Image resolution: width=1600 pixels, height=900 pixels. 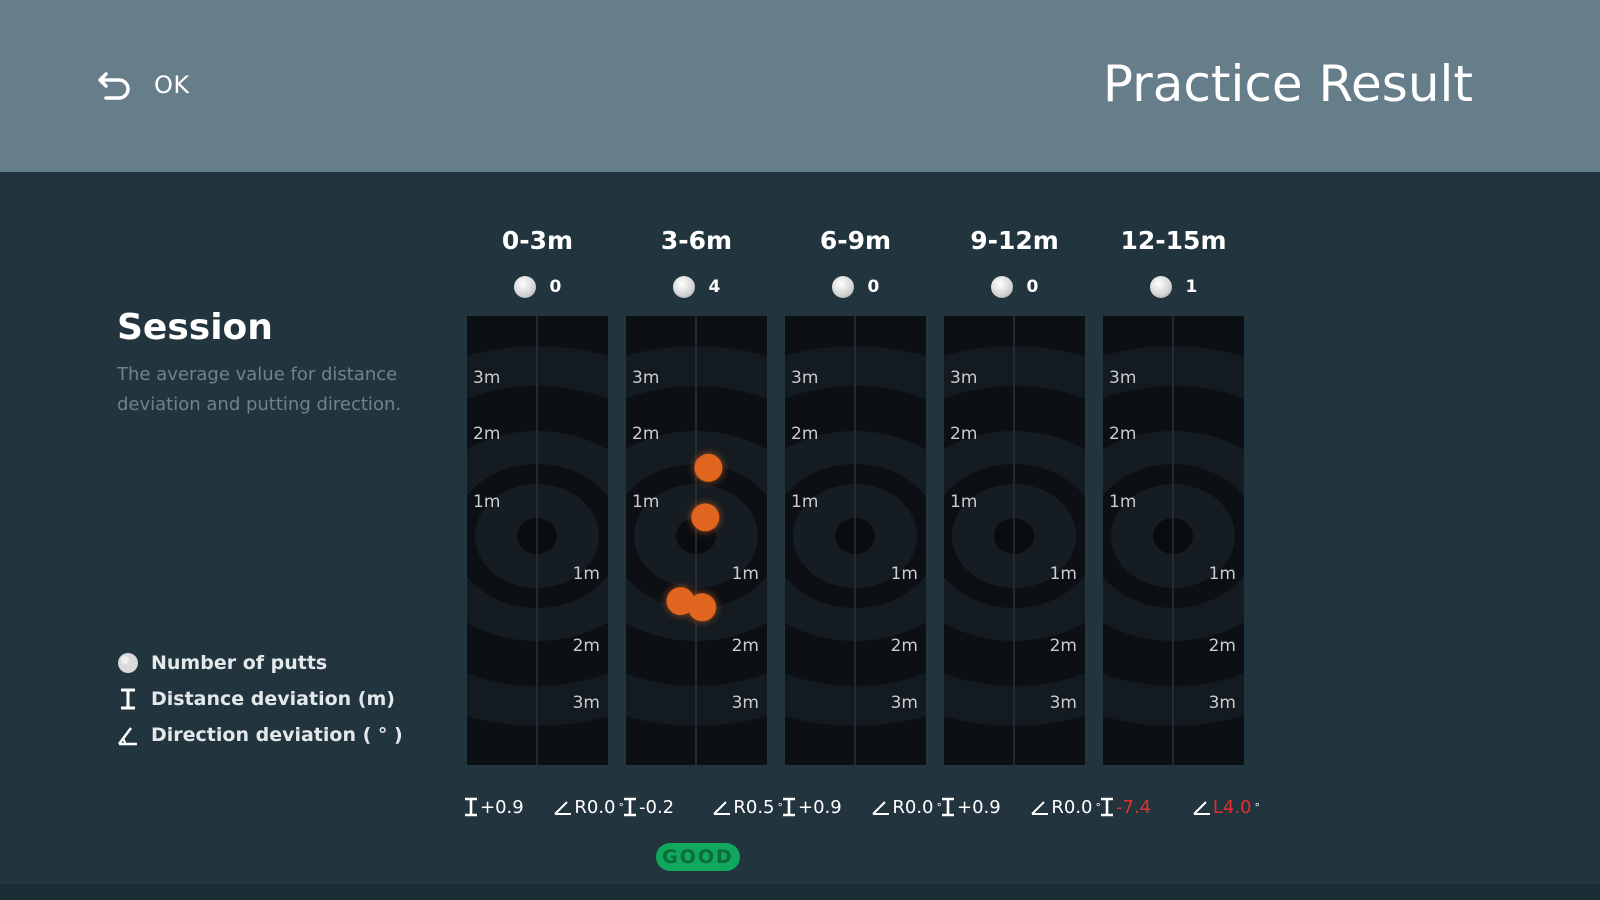 I want to click on legend-label-distance: Distance deviation (m), so click(x=273, y=699).